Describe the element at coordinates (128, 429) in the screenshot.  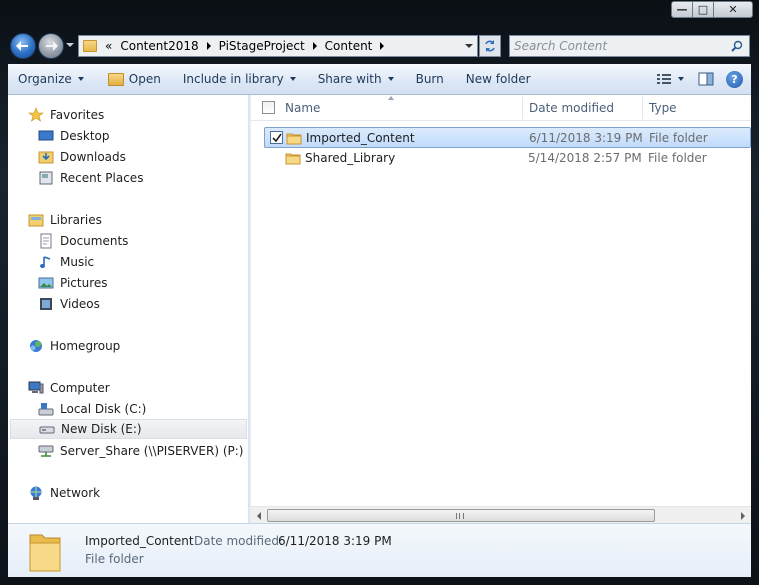
I see `nav-item-new-disk-e: New Disk (E:)` at that location.